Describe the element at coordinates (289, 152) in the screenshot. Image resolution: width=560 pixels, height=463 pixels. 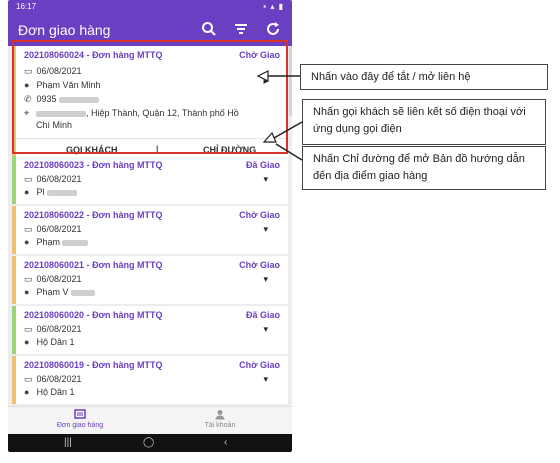
I see `arrow-to-route` at that location.